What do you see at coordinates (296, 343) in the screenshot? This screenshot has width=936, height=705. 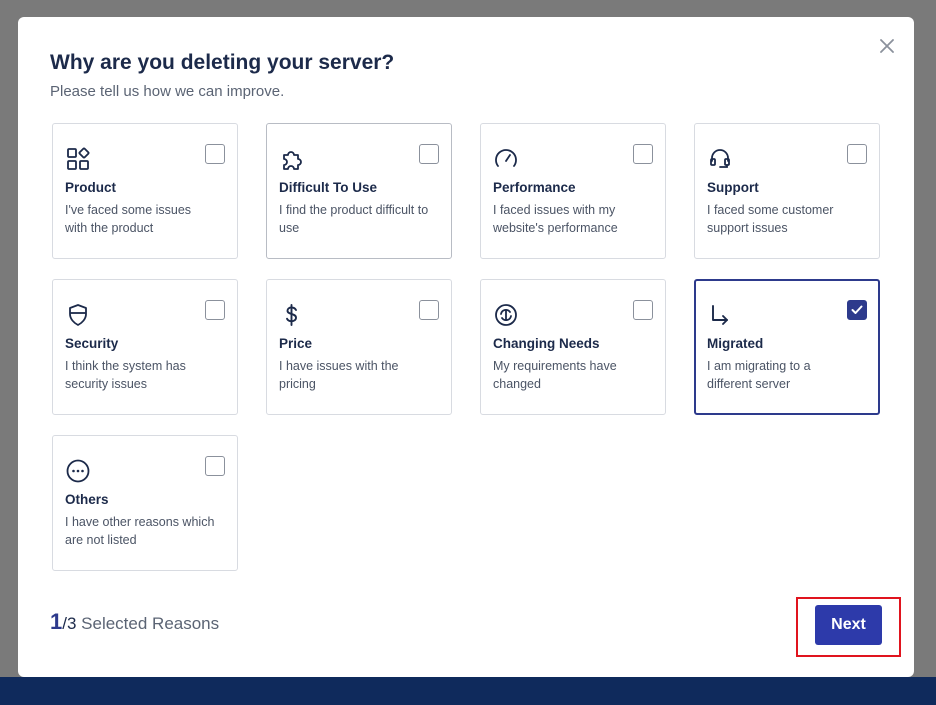 I see `reason-label: Price` at bounding box center [296, 343].